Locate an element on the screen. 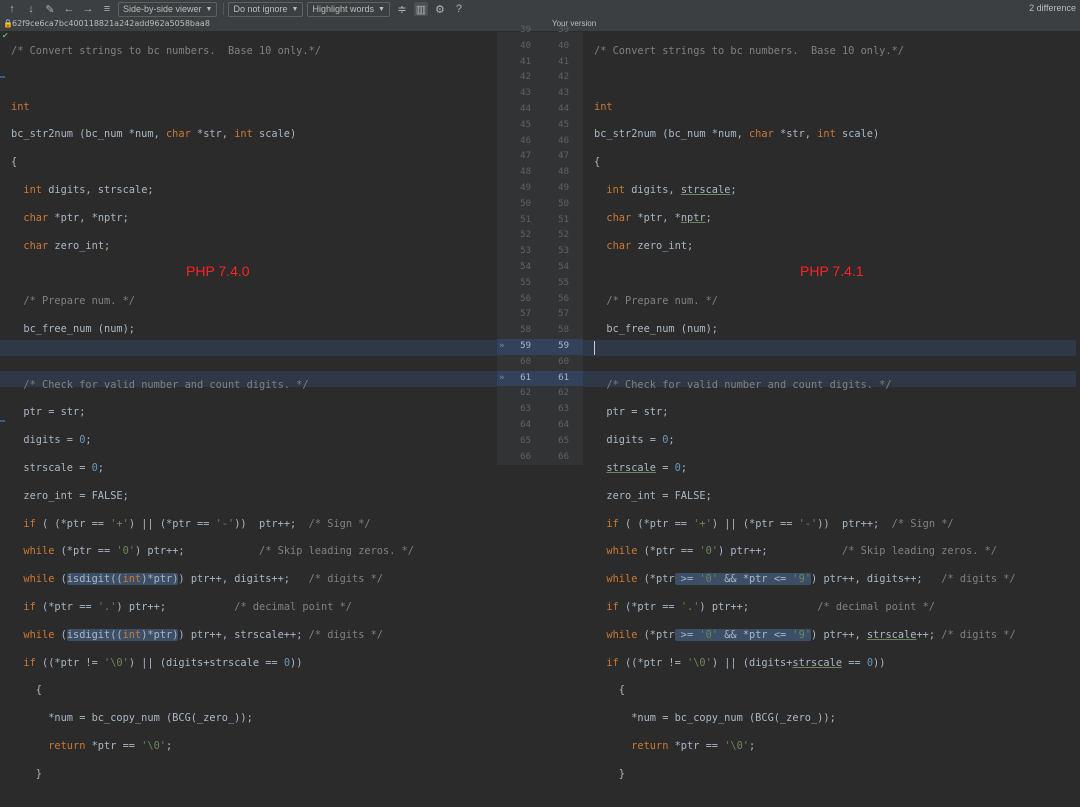 The height and width of the screenshot is (807, 1080). viewer-mode-dropdown: Side-by-side viewer ▼ is located at coordinates (168, 9).